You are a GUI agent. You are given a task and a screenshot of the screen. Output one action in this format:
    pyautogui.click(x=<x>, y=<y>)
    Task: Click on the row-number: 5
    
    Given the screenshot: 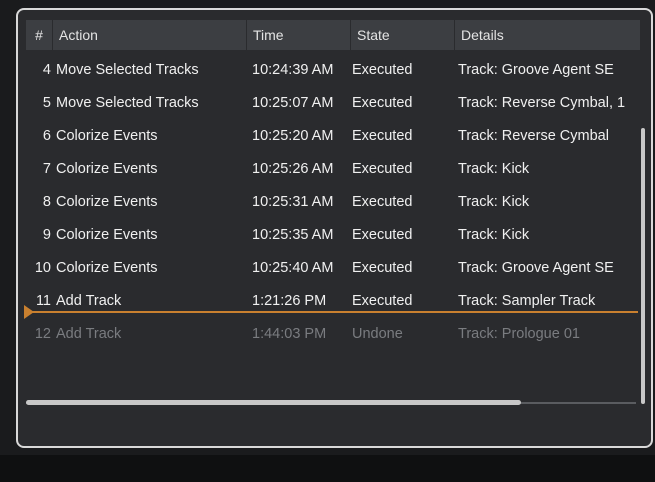 What is the action you would take?
    pyautogui.click(x=46, y=103)
    